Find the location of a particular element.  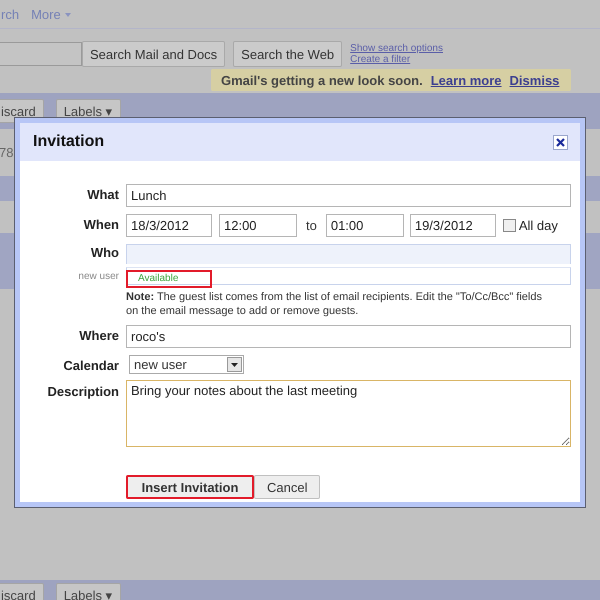

field-label: Description is located at coordinates (82, 391).